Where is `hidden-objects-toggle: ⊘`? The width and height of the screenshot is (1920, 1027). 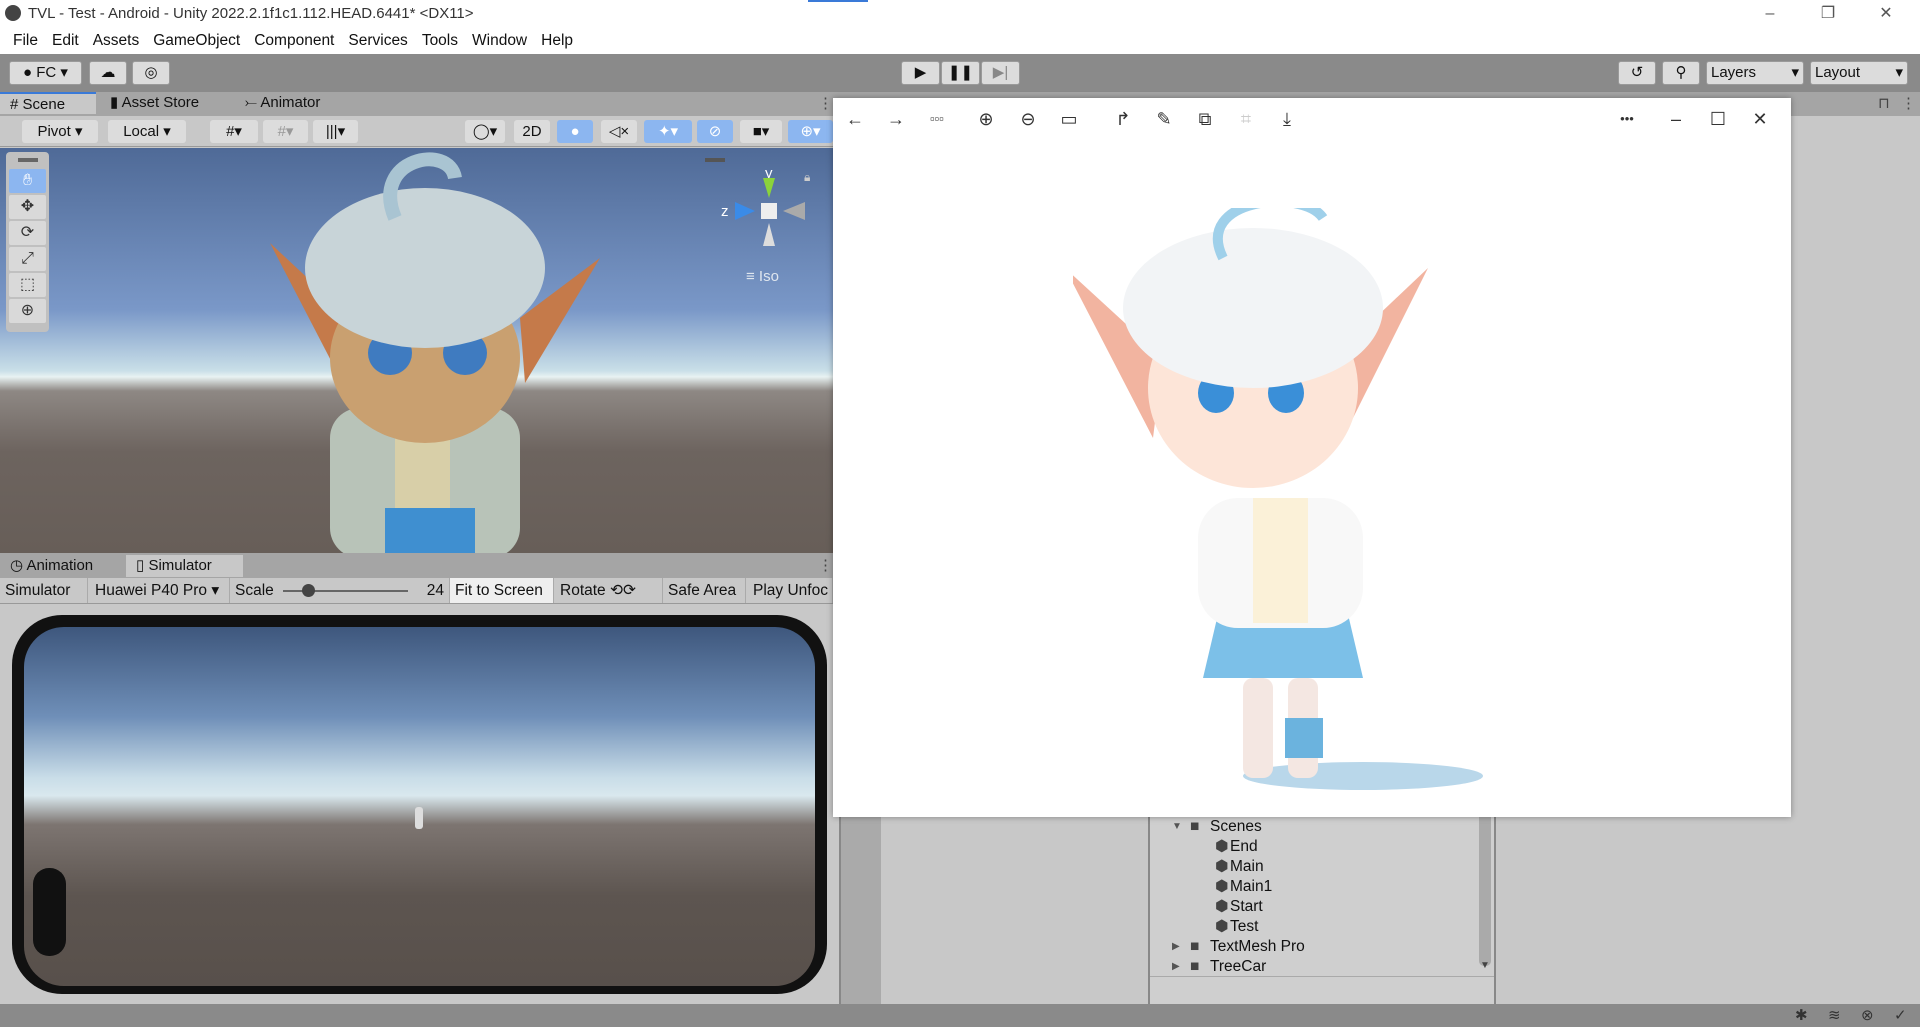
hidden-objects-toggle: ⊘ is located at coordinates (715, 131).